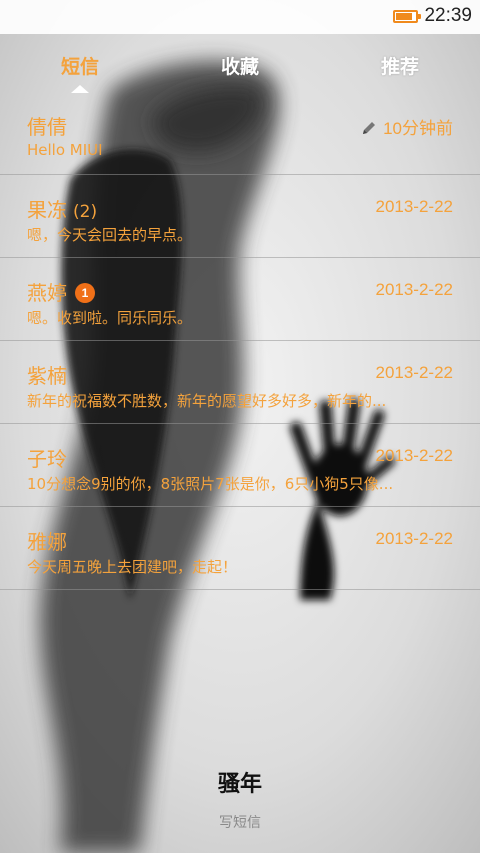  I want to click on thread-contact: 紫楠, so click(47, 374).